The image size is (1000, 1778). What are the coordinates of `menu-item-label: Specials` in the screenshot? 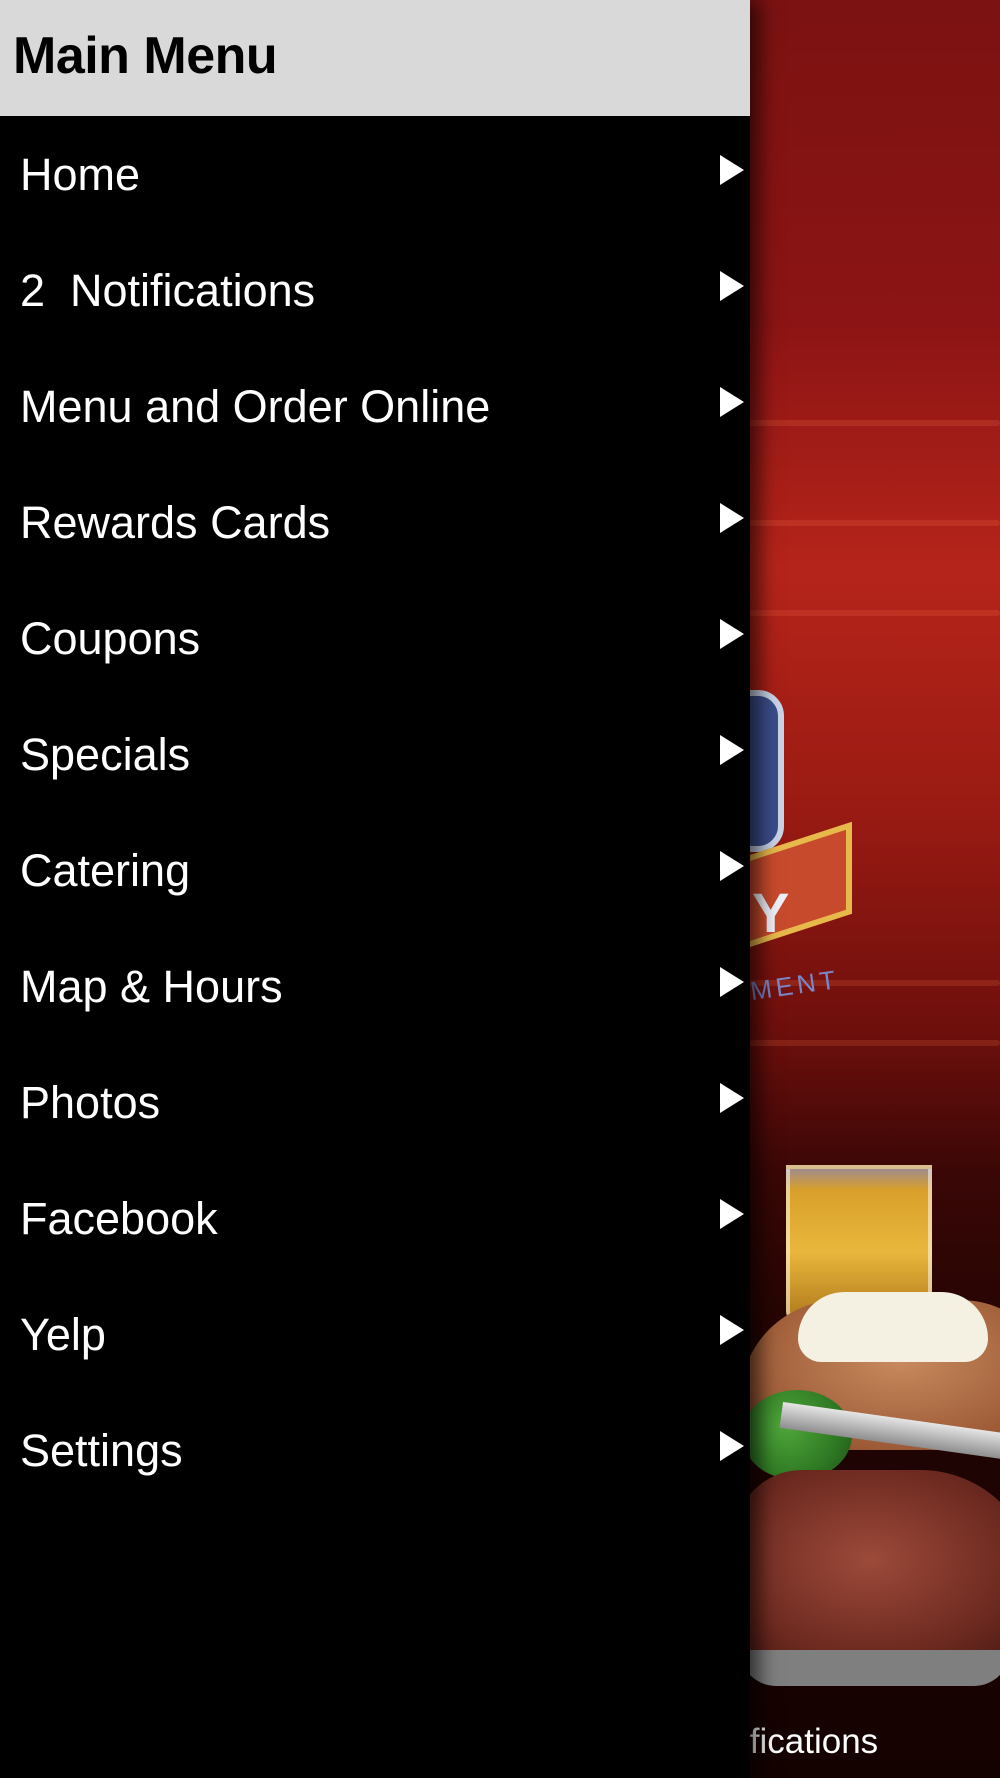 It's located at (105, 754).